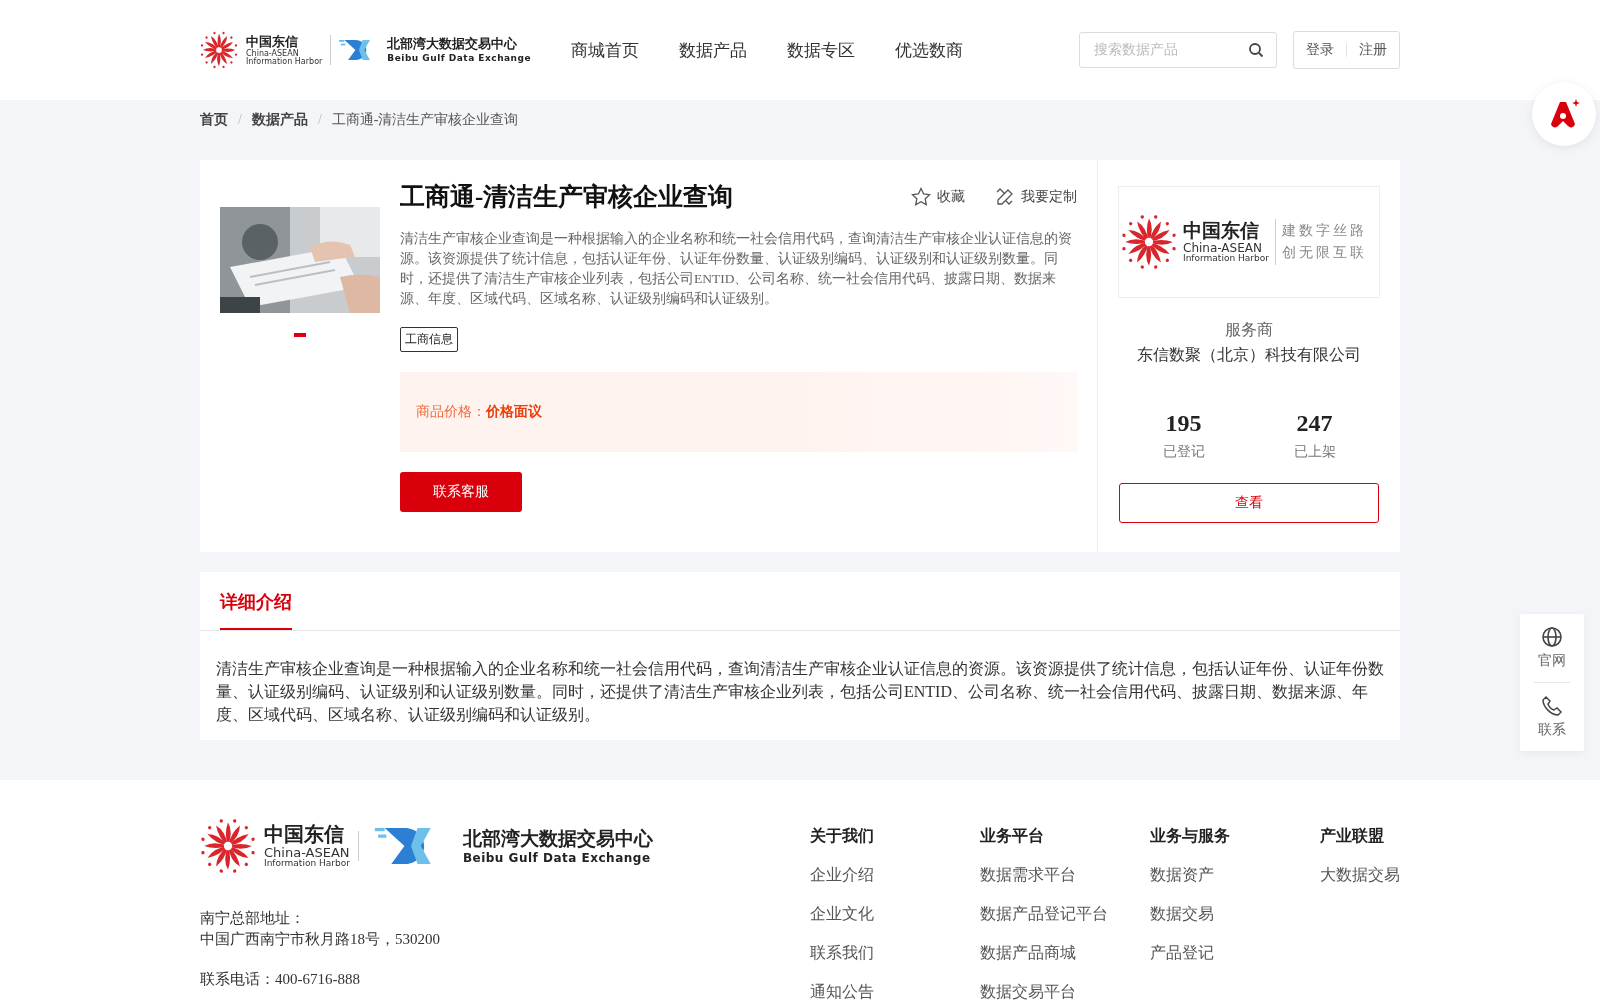  Describe the element at coordinates (1352, 836) in the screenshot. I see `footer-heading: 产业联盟` at that location.